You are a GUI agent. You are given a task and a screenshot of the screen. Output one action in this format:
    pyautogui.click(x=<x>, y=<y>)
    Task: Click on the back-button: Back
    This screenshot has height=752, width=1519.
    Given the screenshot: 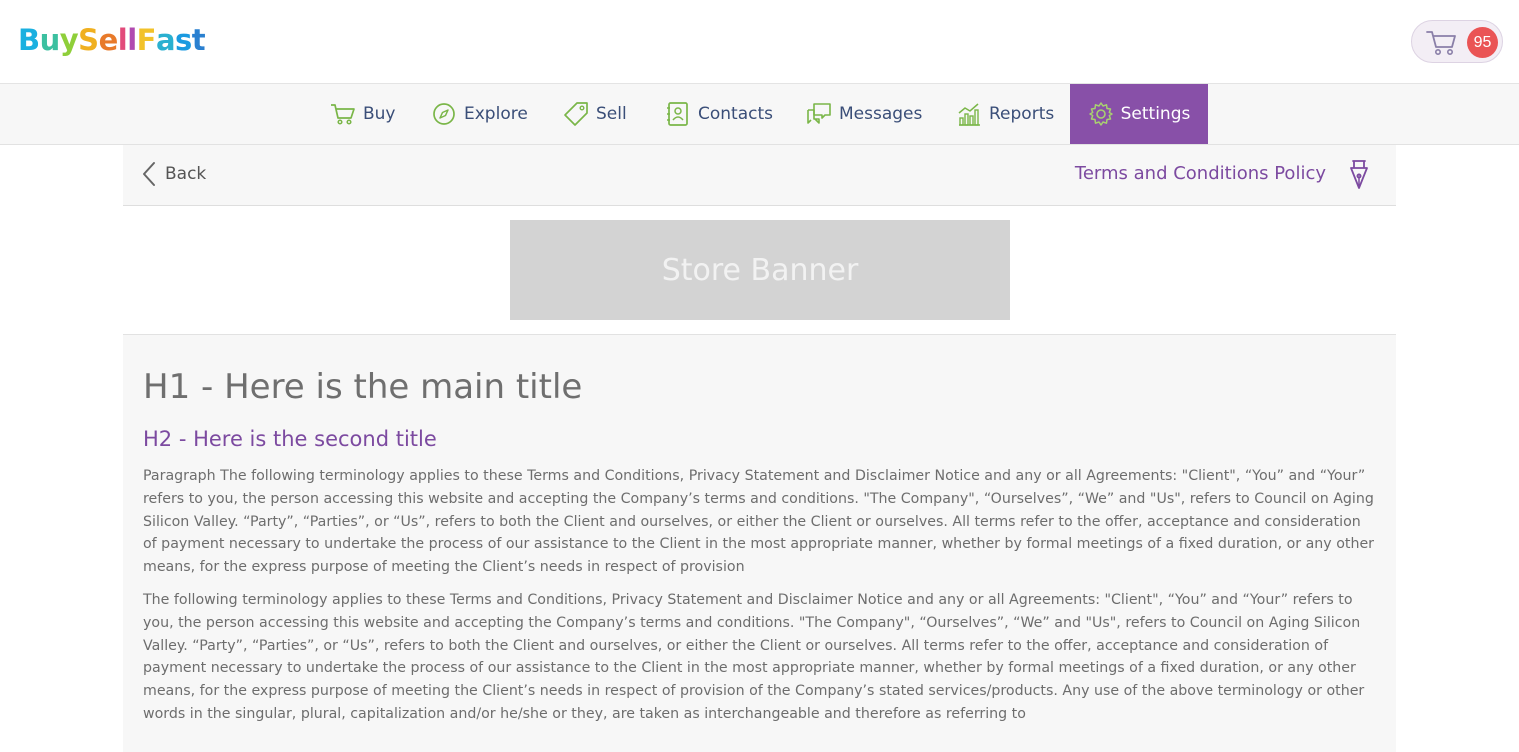 What is the action you would take?
    pyautogui.click(x=173, y=174)
    